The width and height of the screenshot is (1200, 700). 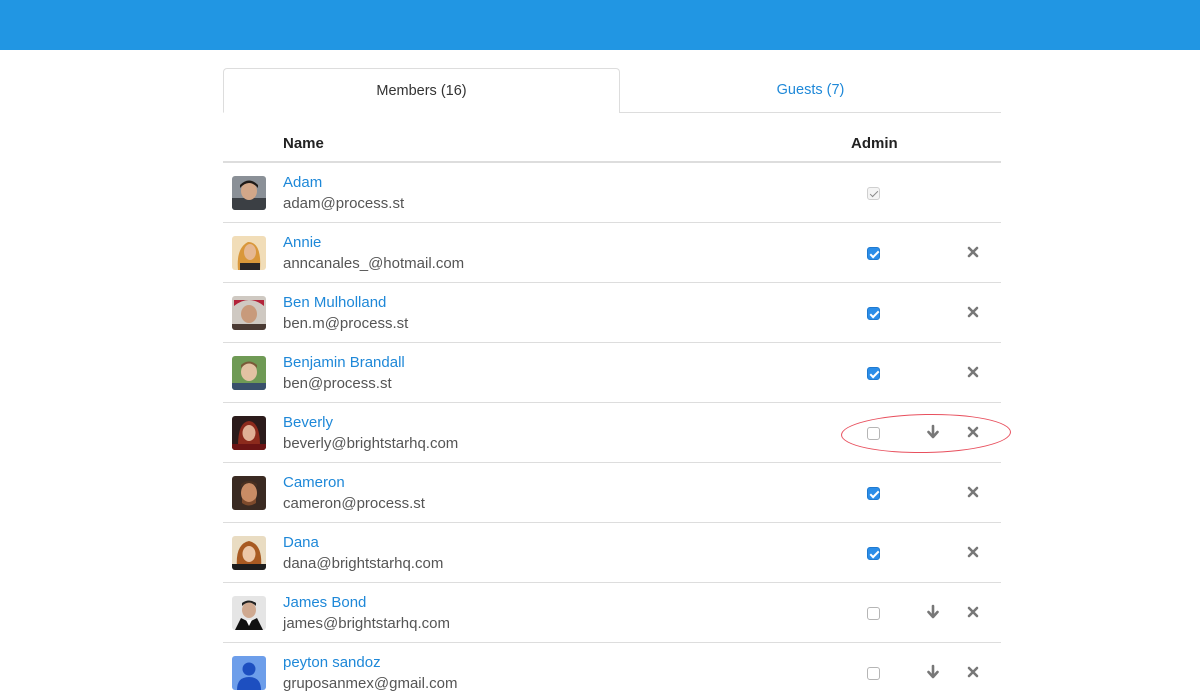 I want to click on member-name: Beverly, so click(x=308, y=422).